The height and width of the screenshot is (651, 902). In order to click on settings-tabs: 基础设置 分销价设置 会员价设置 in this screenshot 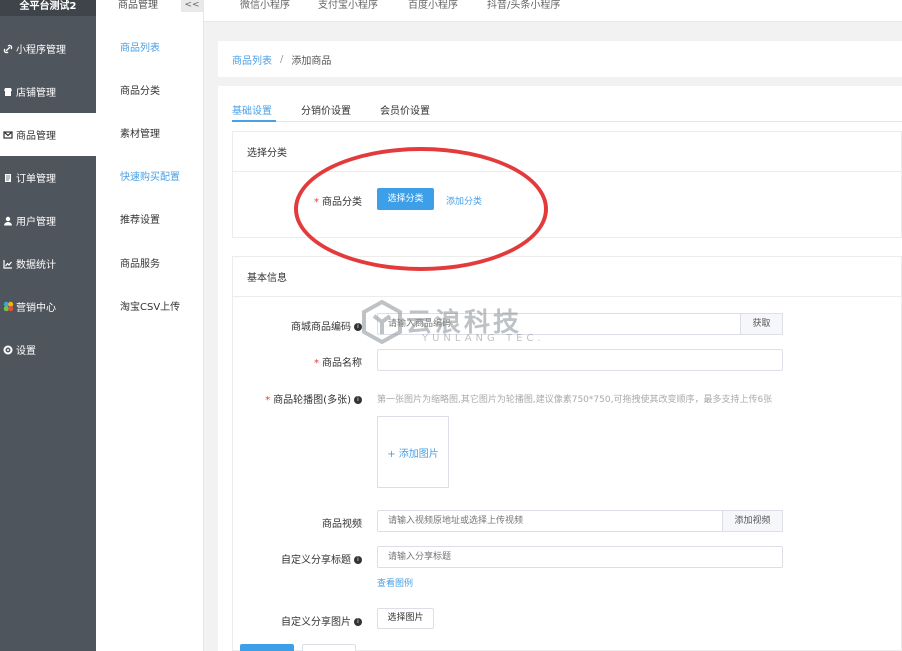, I will do `click(567, 111)`.